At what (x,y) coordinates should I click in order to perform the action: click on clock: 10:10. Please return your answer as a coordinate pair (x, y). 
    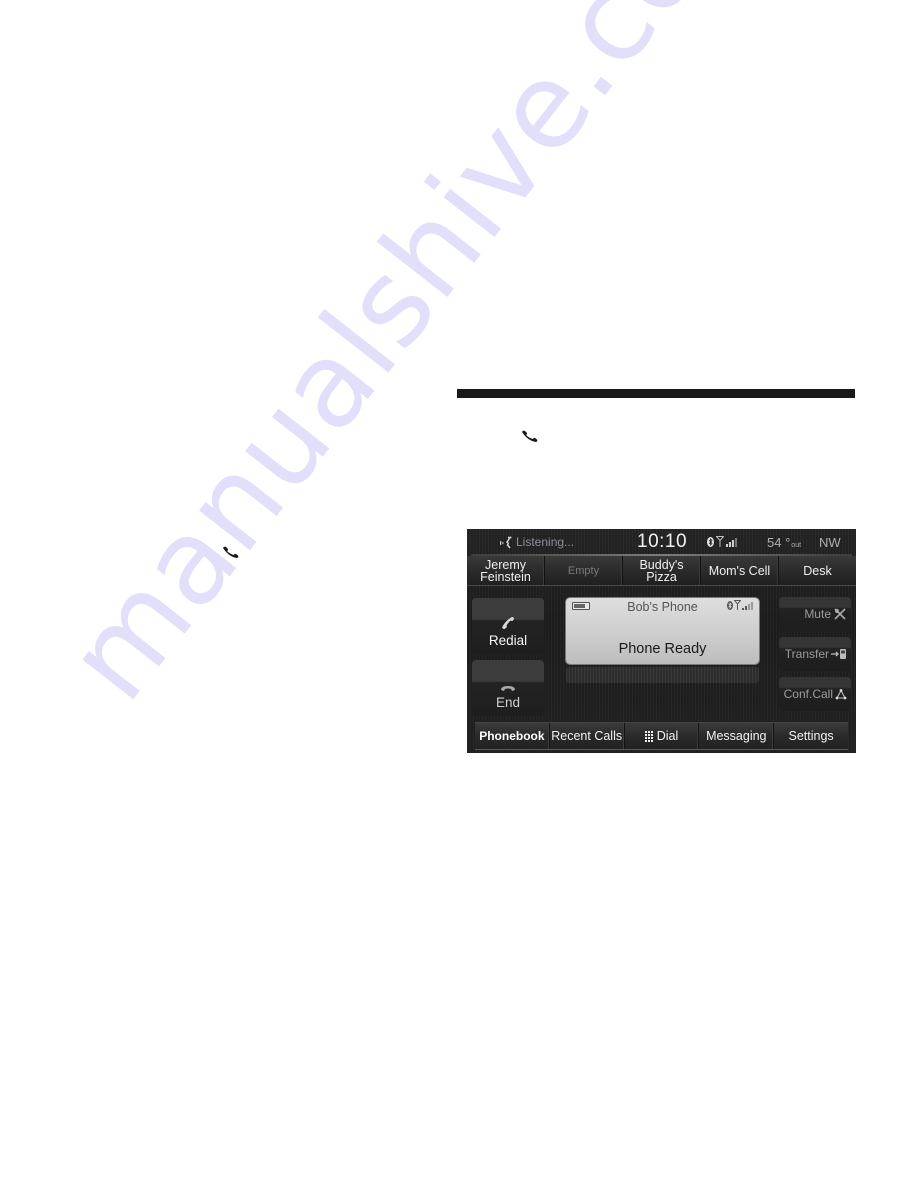
    Looking at the image, I should click on (662, 541).